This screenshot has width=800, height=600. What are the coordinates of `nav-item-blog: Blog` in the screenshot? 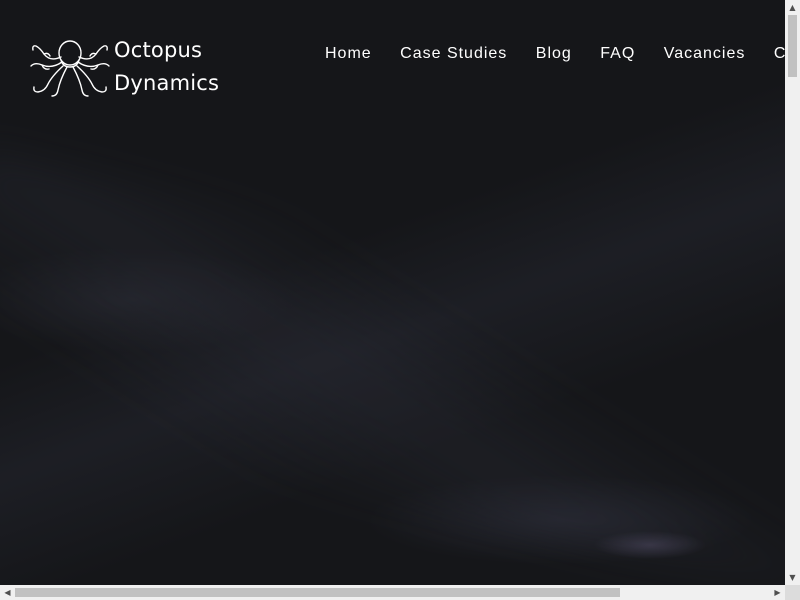 It's located at (554, 54).